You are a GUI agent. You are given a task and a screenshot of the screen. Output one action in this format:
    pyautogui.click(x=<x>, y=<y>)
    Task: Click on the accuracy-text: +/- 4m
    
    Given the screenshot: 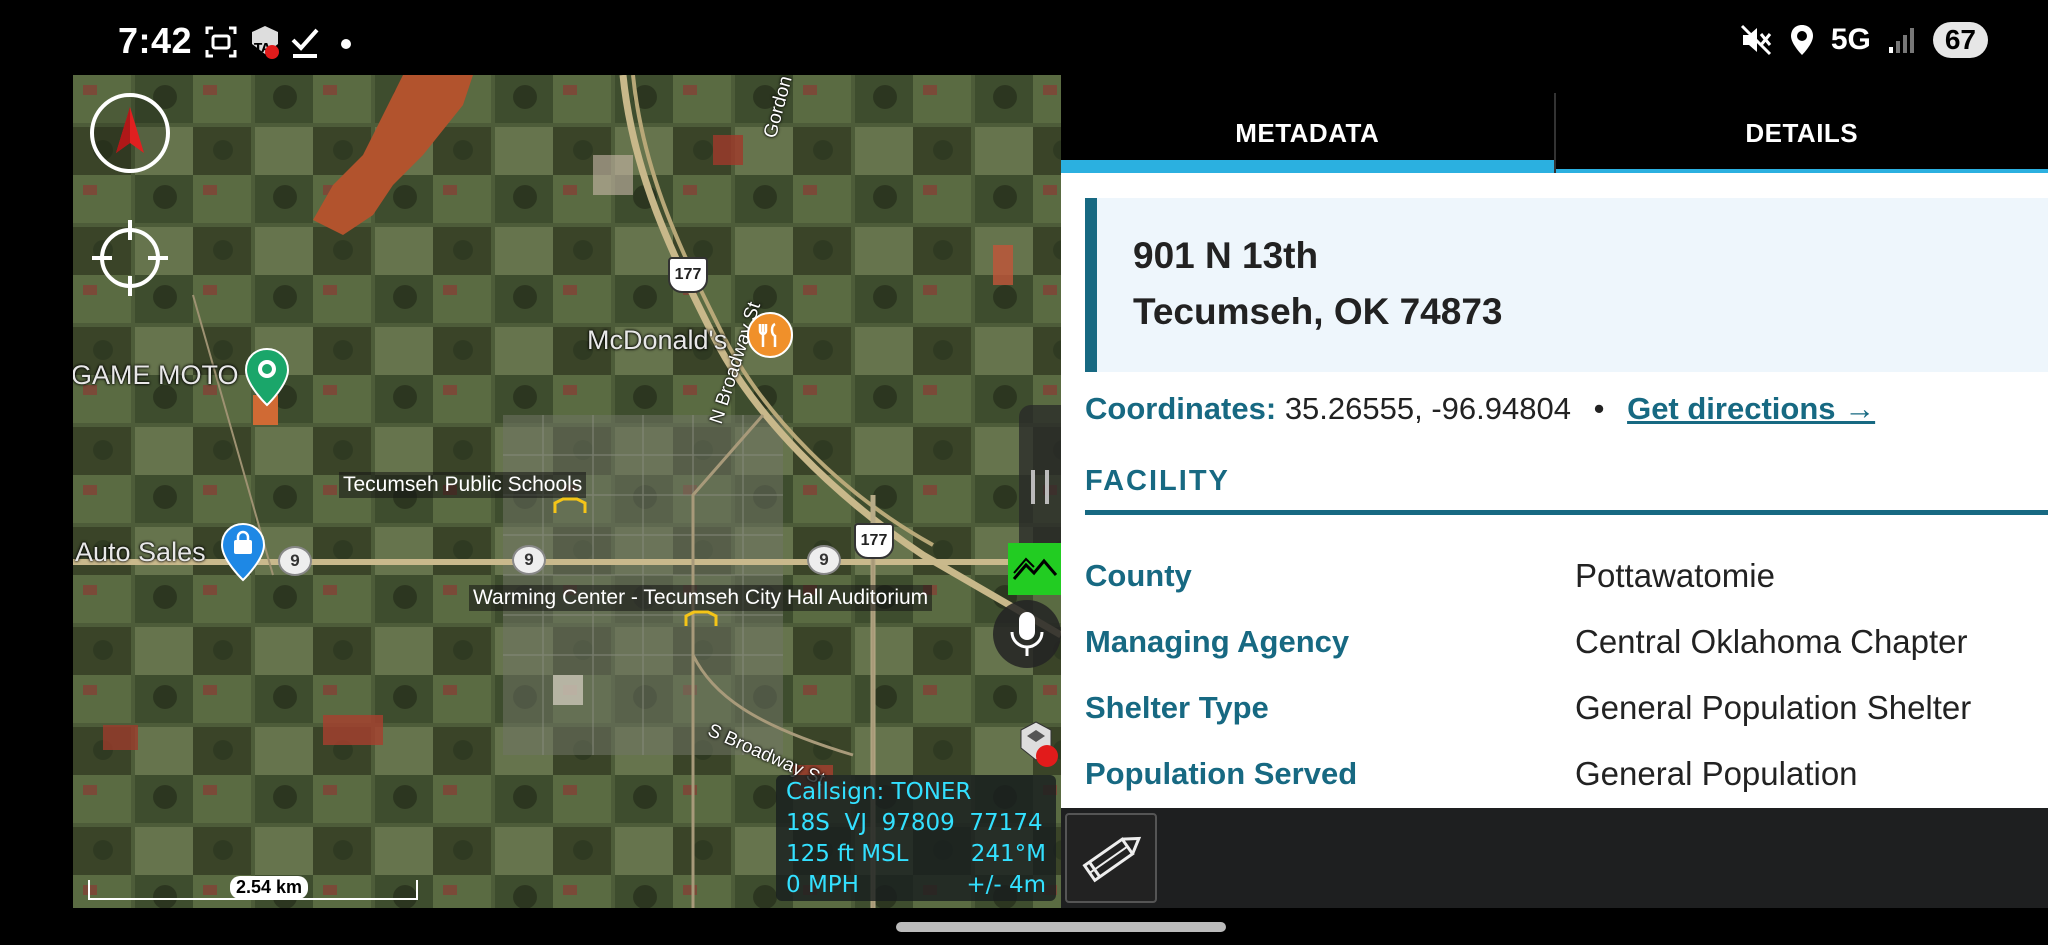 What is the action you would take?
    pyautogui.click(x=1006, y=885)
    